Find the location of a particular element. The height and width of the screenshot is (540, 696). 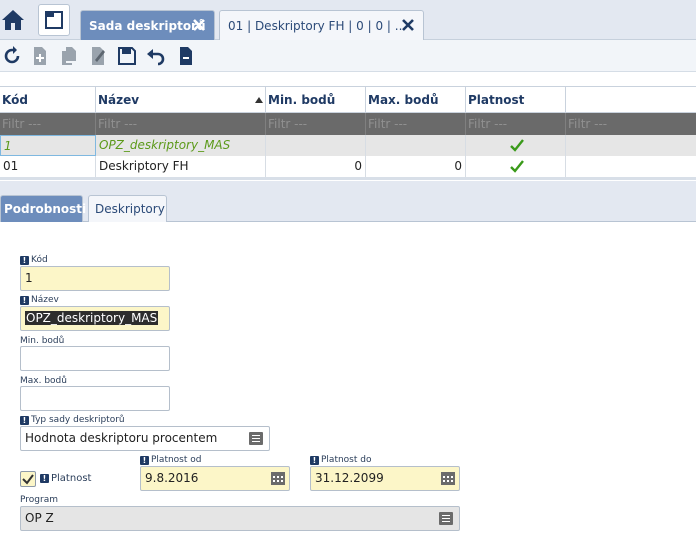

max-bodu-field is located at coordinates (95, 398).